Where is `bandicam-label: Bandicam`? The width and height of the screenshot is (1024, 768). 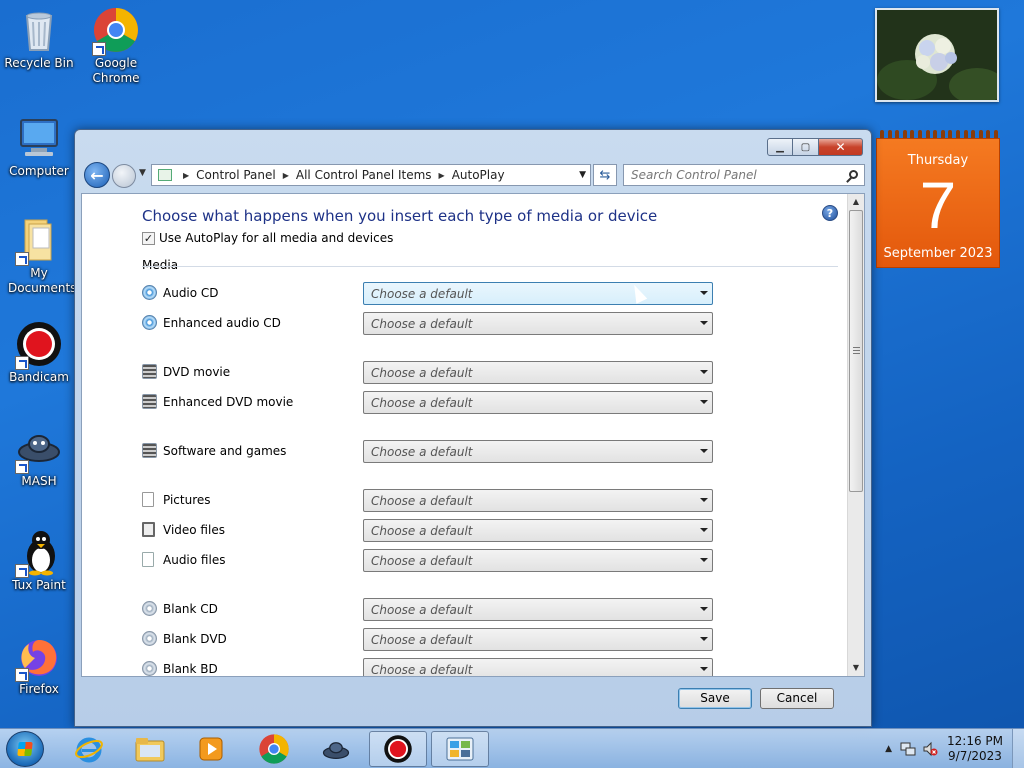 bandicam-label: Bandicam is located at coordinates (39, 377).